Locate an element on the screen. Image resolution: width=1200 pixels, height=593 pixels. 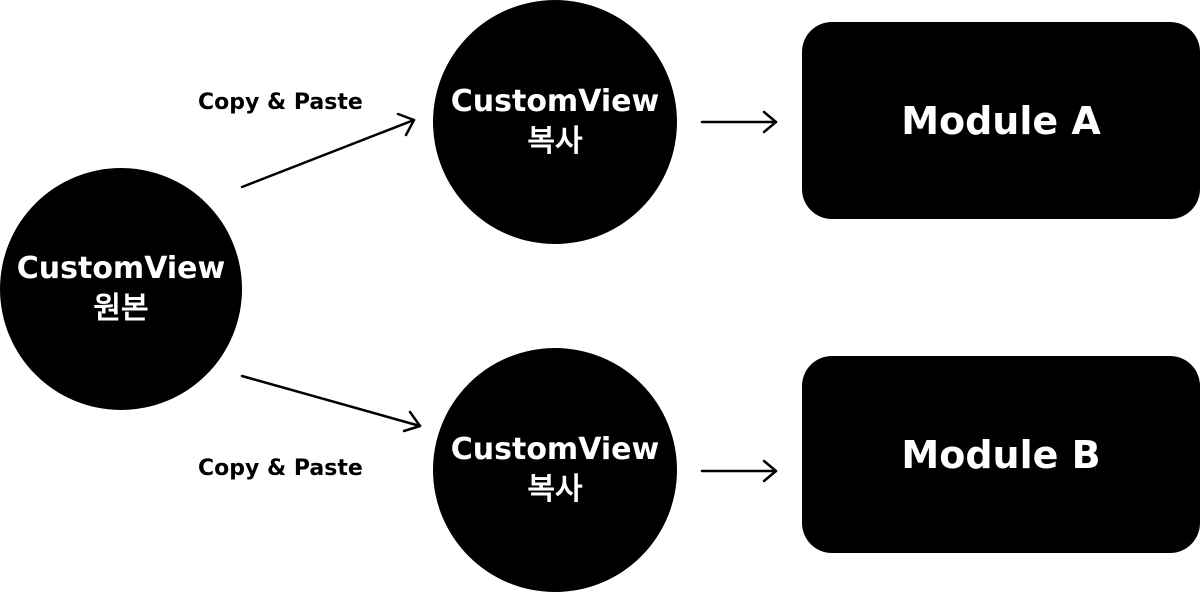
edge-label-top: Copy & Paste is located at coordinates (280, 102).